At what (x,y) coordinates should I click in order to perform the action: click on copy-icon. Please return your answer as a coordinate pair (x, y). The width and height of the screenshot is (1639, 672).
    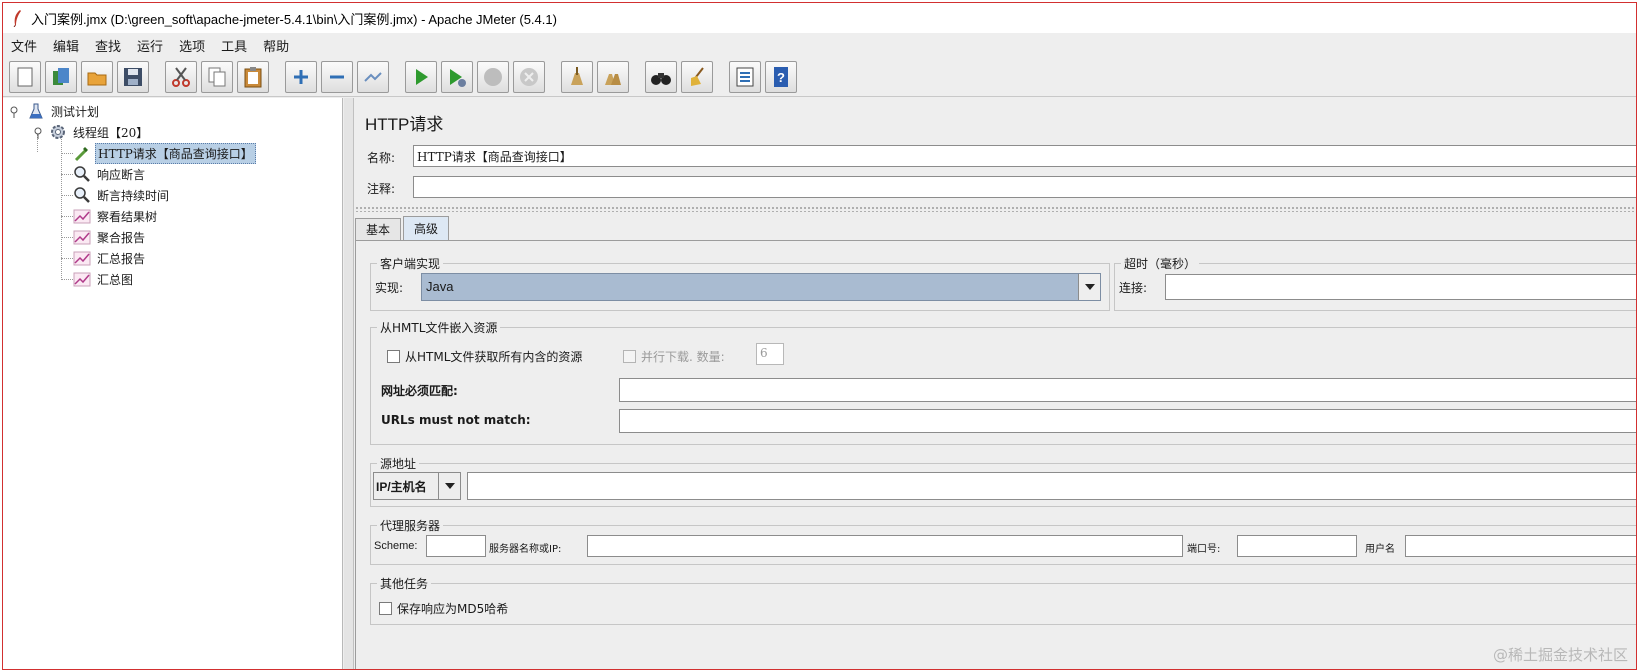
    Looking at the image, I should click on (217, 77).